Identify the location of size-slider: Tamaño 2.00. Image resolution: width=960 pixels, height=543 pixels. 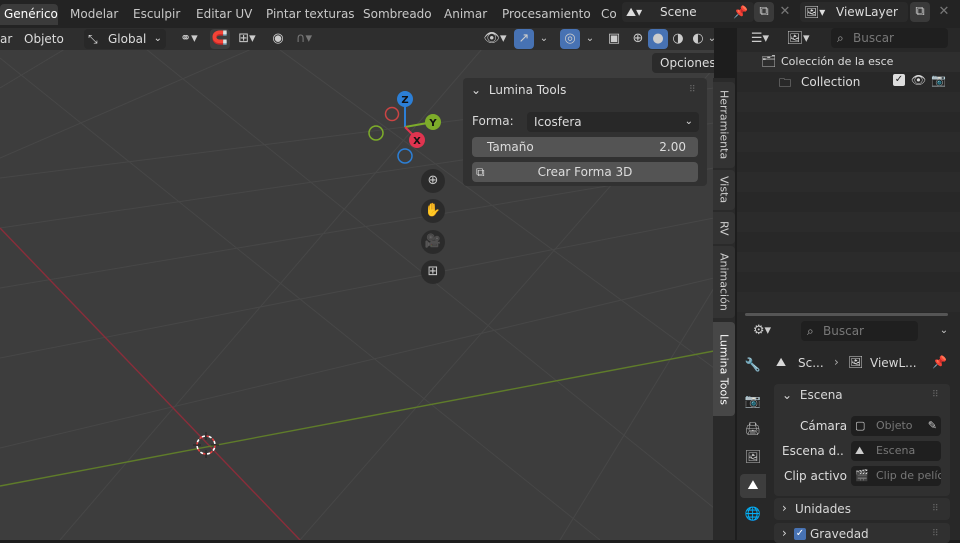
(585, 147).